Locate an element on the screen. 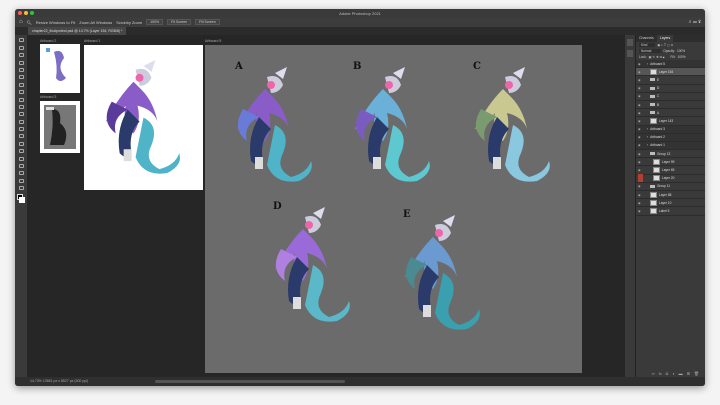 Image resolution: width=720 pixels, height=405 pixels. kind-filter: Kind is located at coordinates (647, 45).